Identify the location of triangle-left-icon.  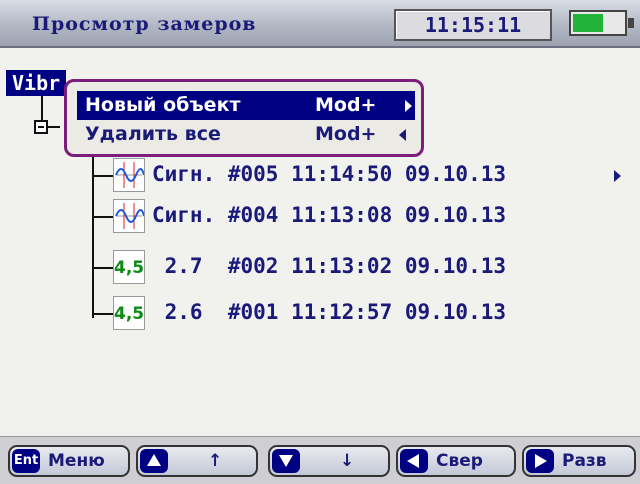
(413, 461).